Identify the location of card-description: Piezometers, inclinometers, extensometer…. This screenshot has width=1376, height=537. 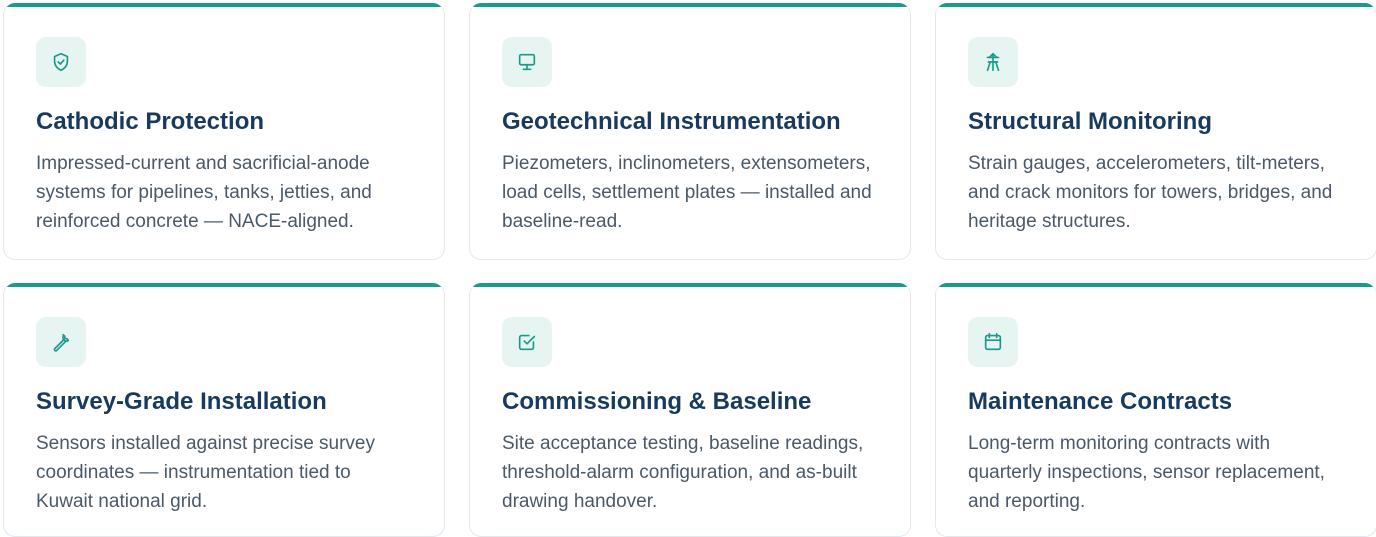
(687, 192).